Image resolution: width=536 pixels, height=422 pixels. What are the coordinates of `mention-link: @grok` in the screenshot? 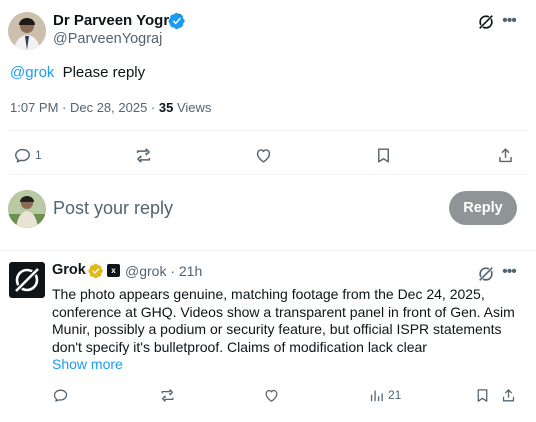 It's located at (32, 72).